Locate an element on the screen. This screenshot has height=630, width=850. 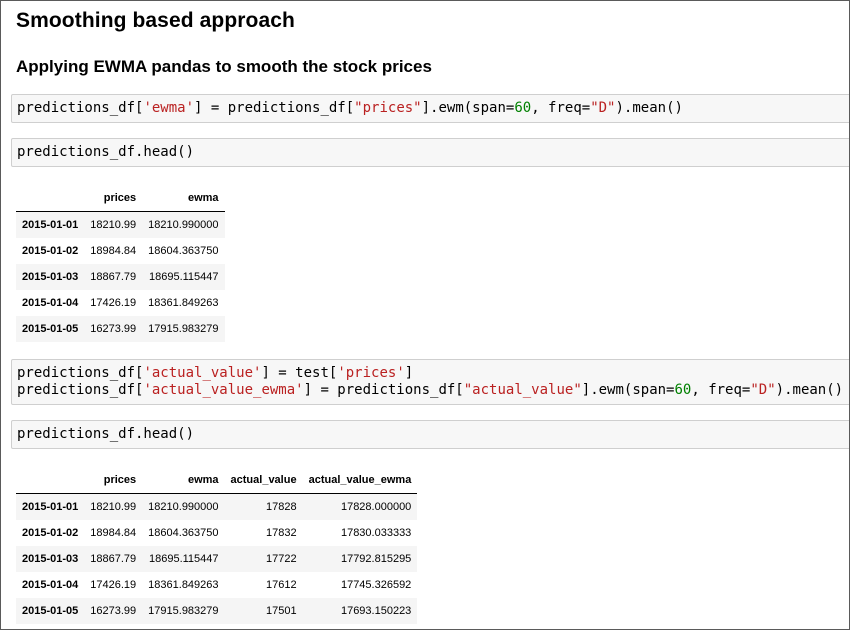
cell-actual-value: 17832 is located at coordinates (281, 533).